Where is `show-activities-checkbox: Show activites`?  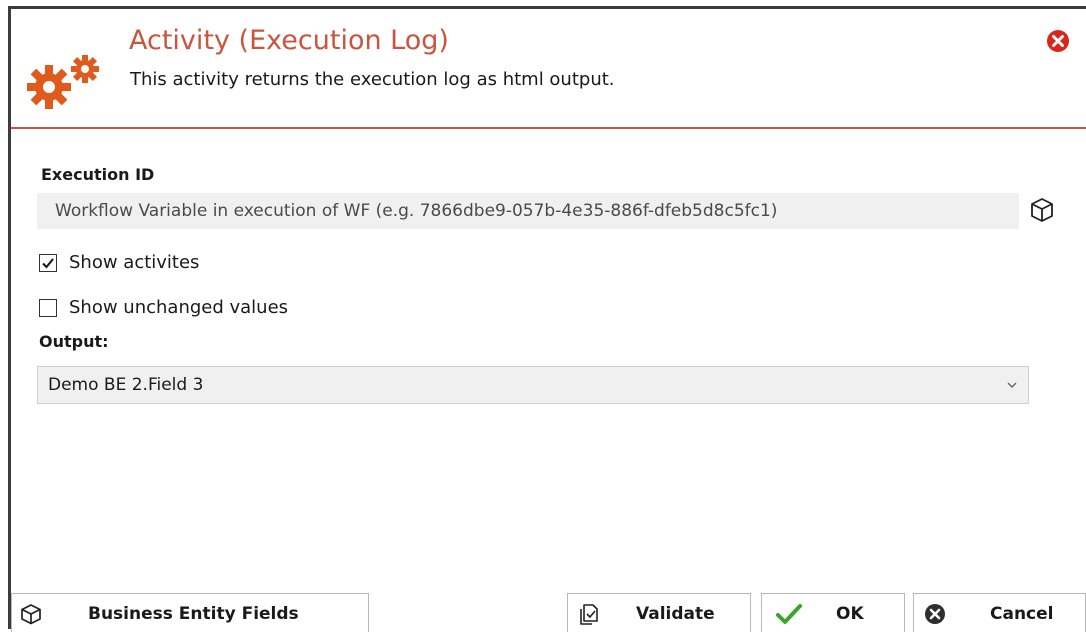 show-activities-checkbox: Show activites is located at coordinates (119, 262).